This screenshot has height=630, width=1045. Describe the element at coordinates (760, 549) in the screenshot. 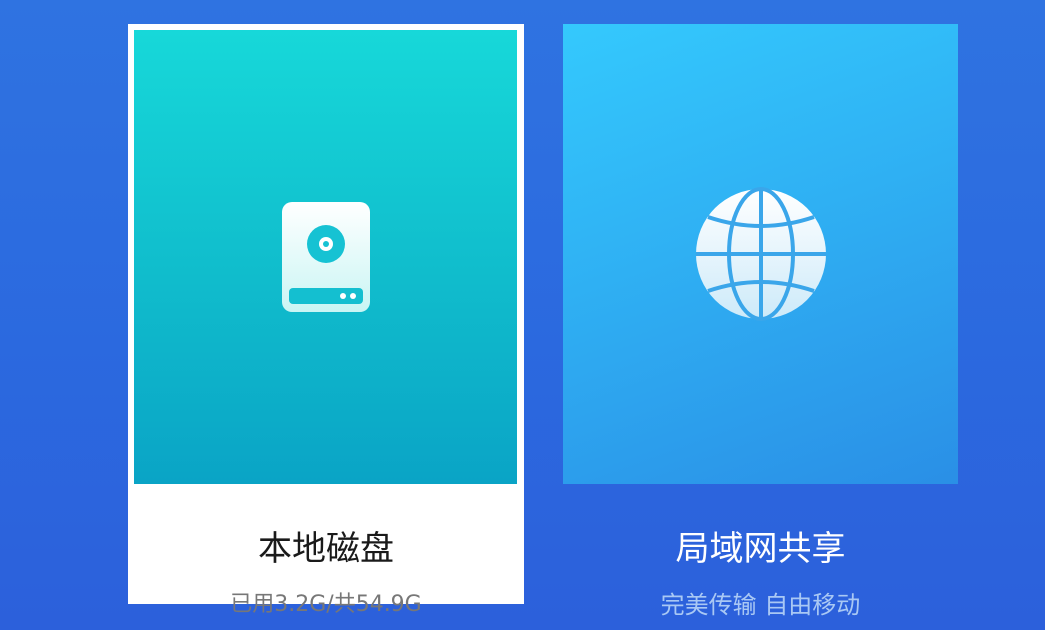

I see `lan-share-title: 局域网共享` at that location.